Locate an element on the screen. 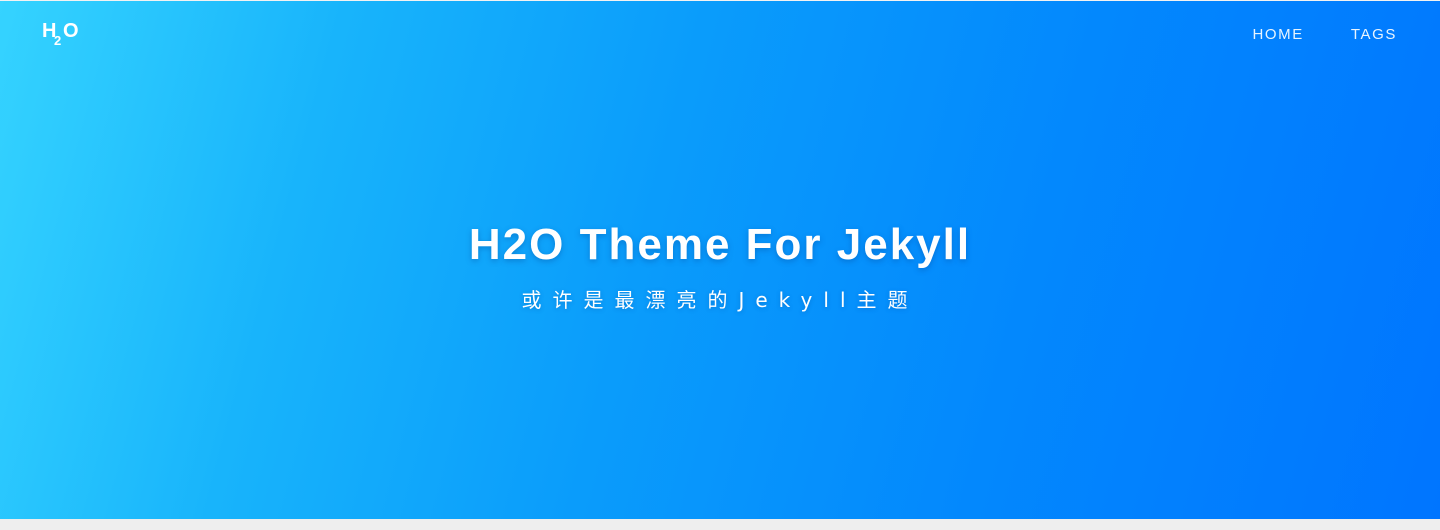 The width and height of the screenshot is (1440, 530). logo-letter-o: O is located at coordinates (71, 31).